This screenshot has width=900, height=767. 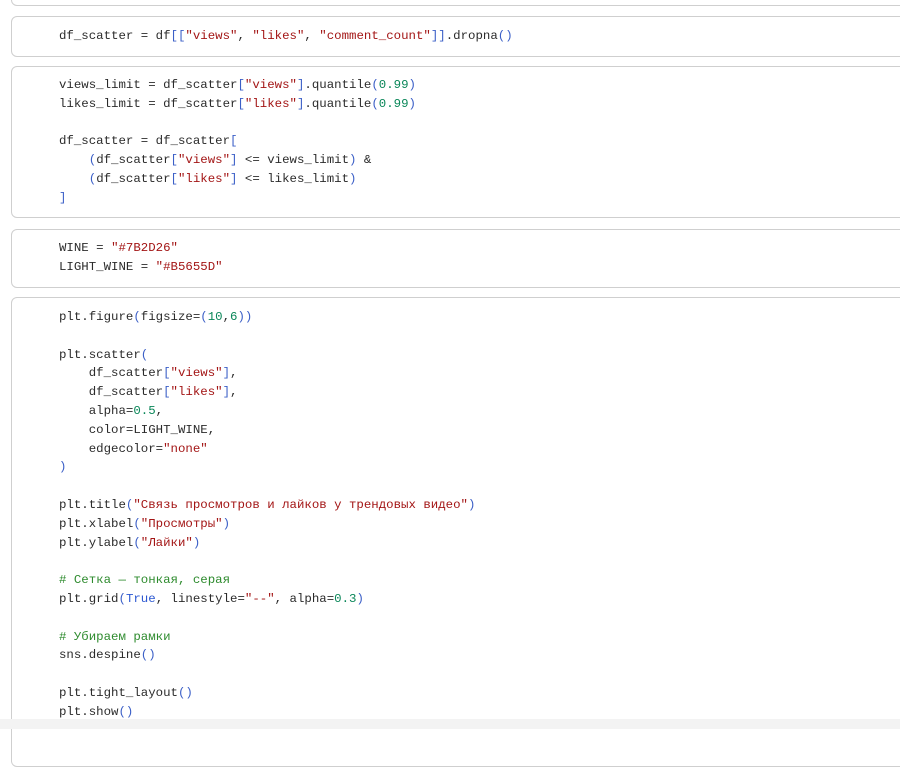 I want to click on string-token: "none", so click(x=185, y=448).